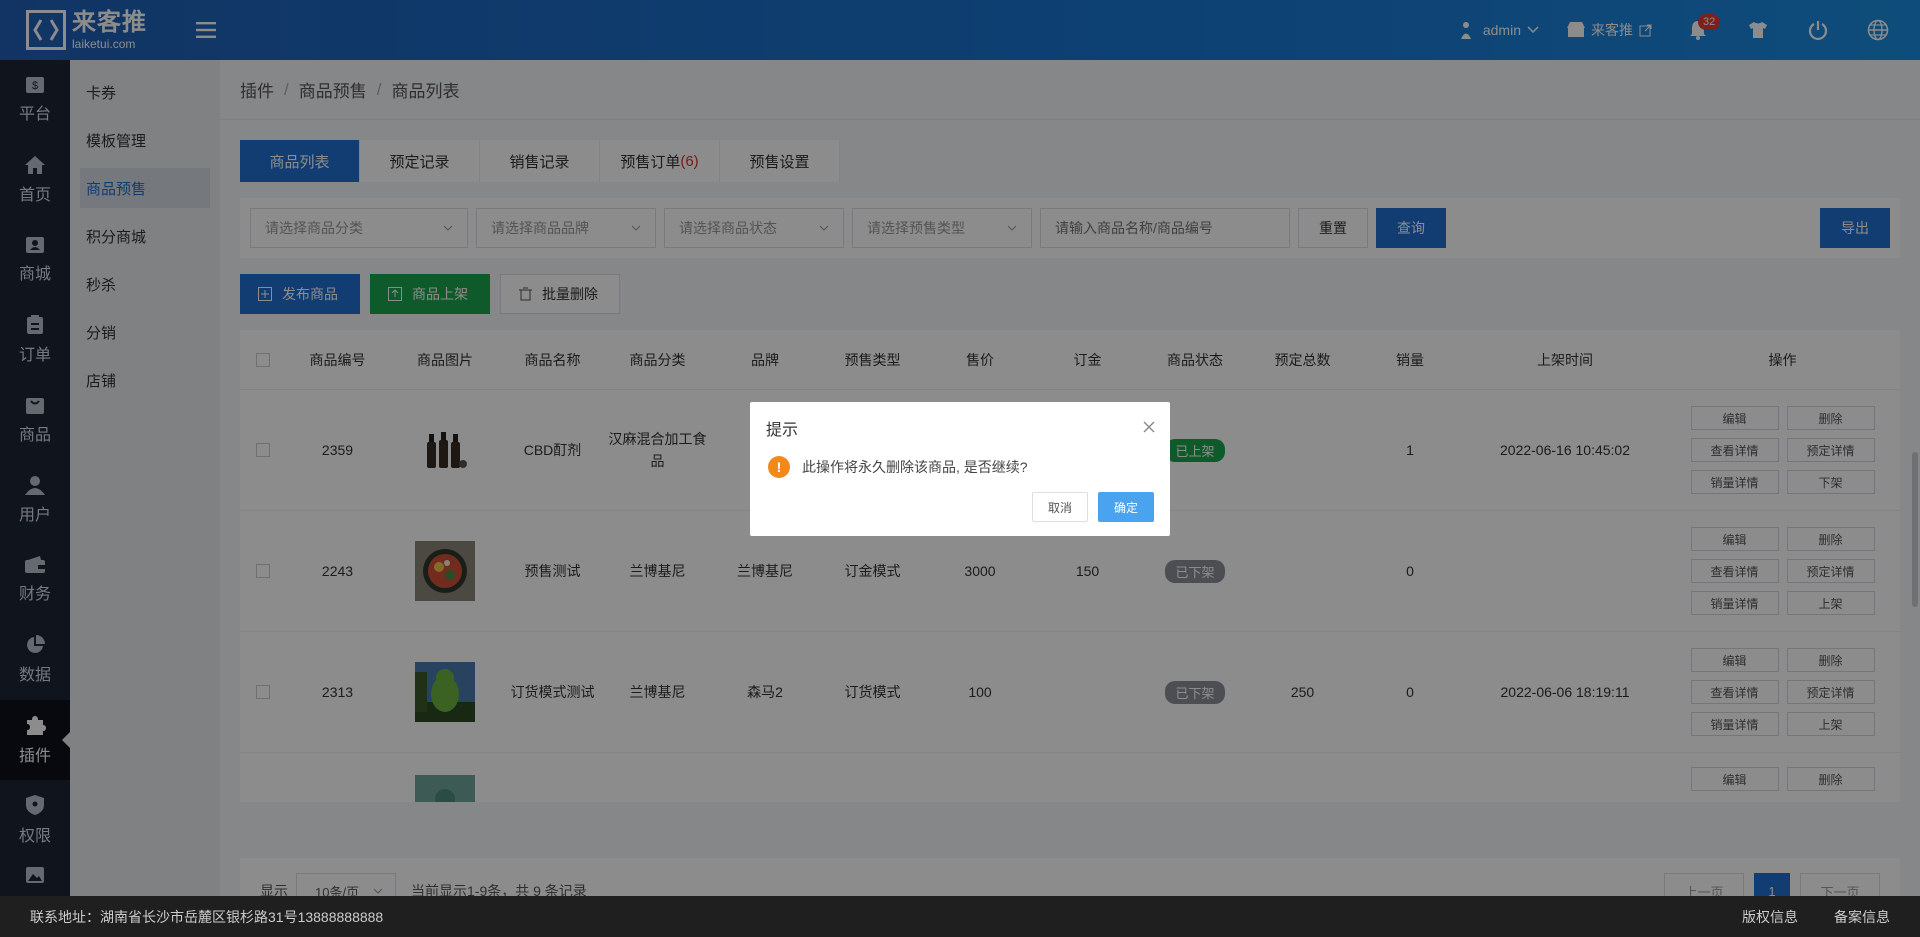 This screenshot has height=937, width=1920. I want to click on cancel-button: 取消, so click(1060, 507).